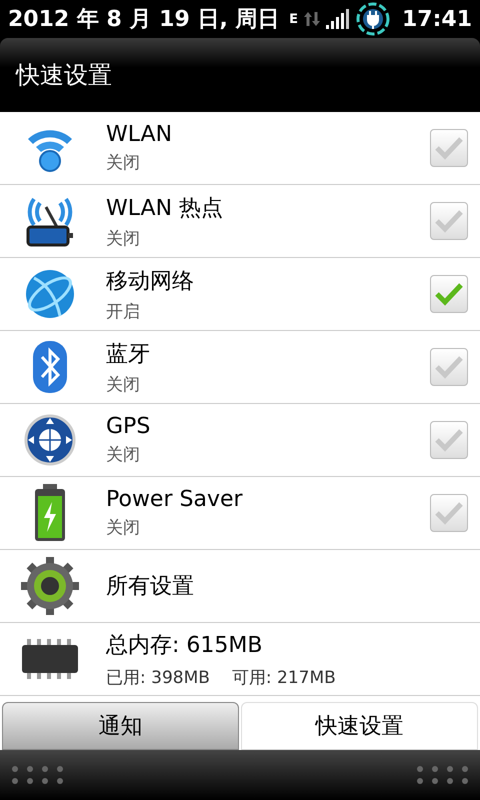 The height and width of the screenshot is (800, 480). Describe the element at coordinates (240, 294) in the screenshot. I see `setting-row: 移动网络 开启` at that location.